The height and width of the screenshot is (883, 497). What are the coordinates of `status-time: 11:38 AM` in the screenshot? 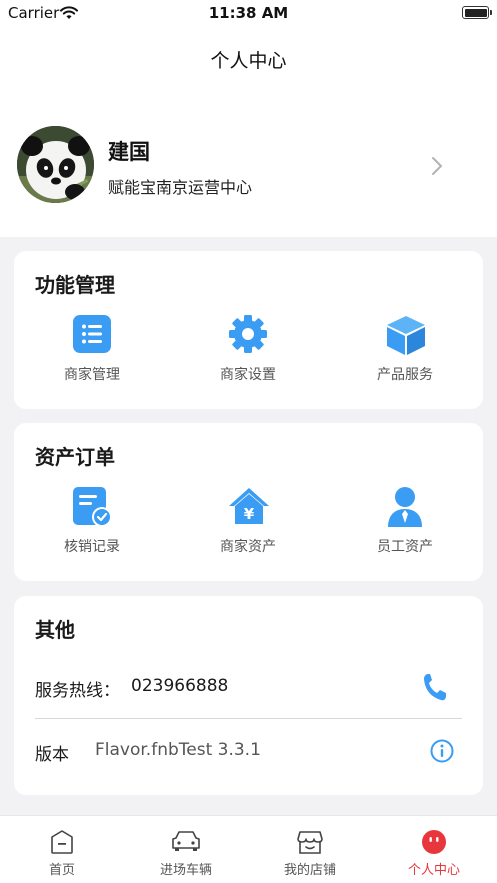 It's located at (248, 13).